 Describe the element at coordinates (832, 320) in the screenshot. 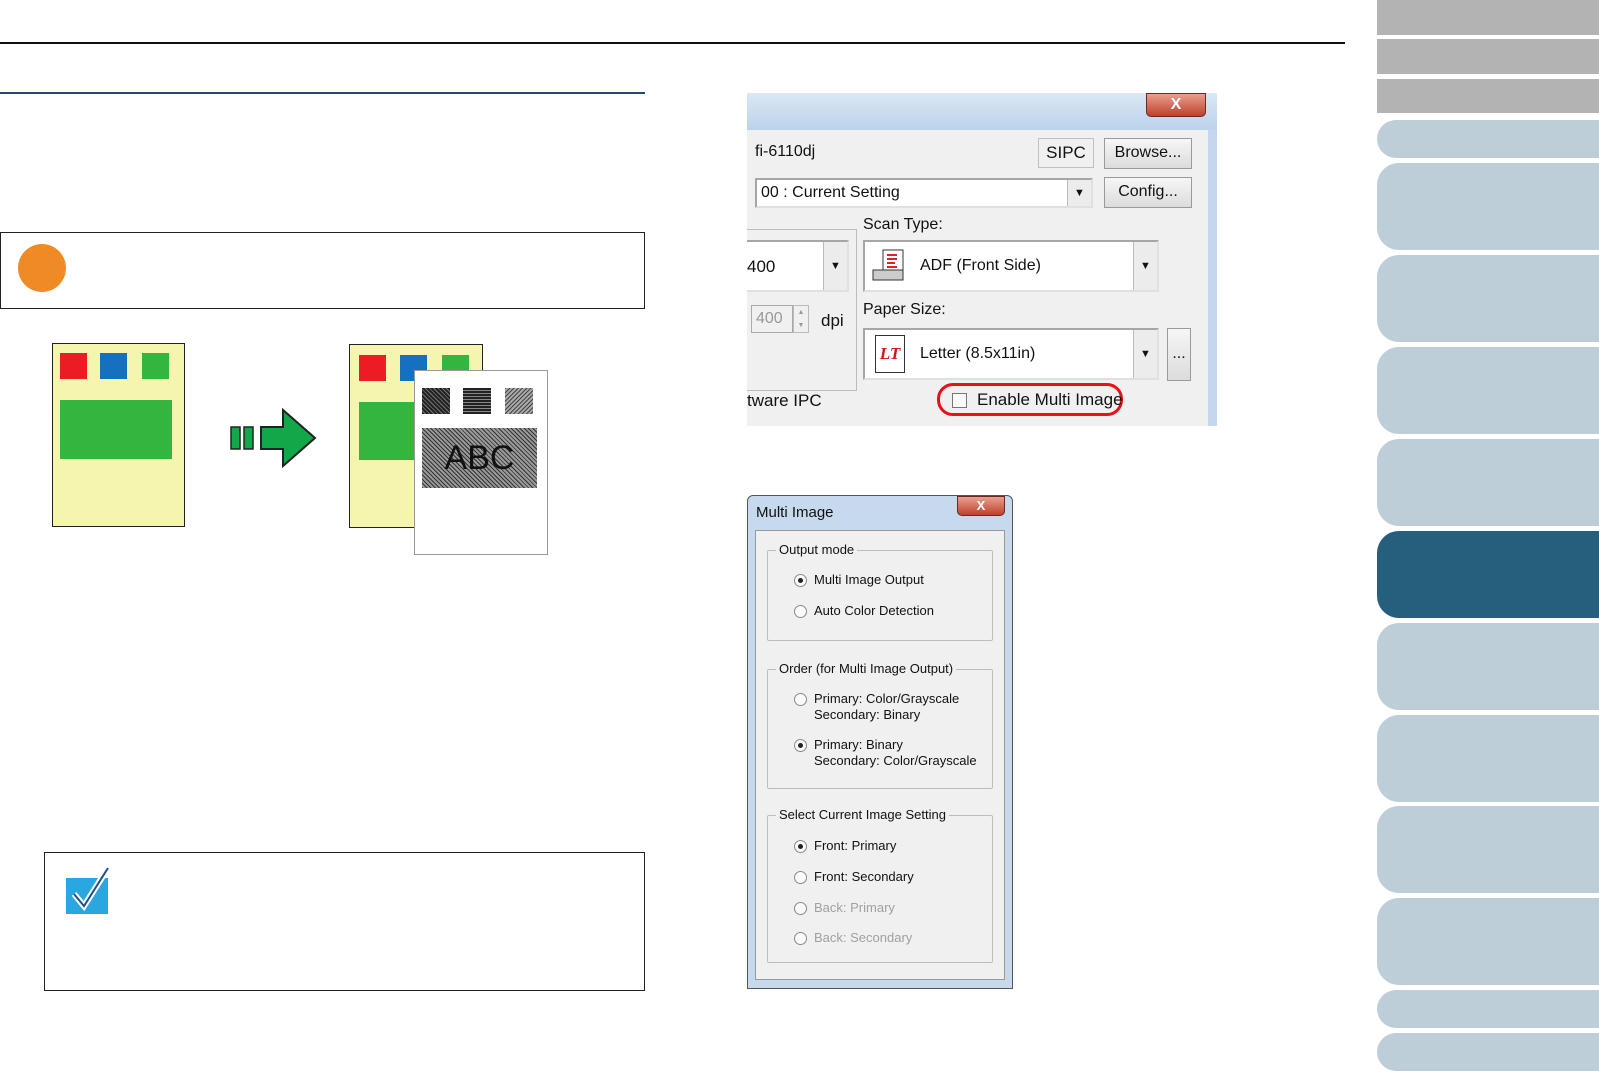

I see `dpi-label: dpi` at that location.